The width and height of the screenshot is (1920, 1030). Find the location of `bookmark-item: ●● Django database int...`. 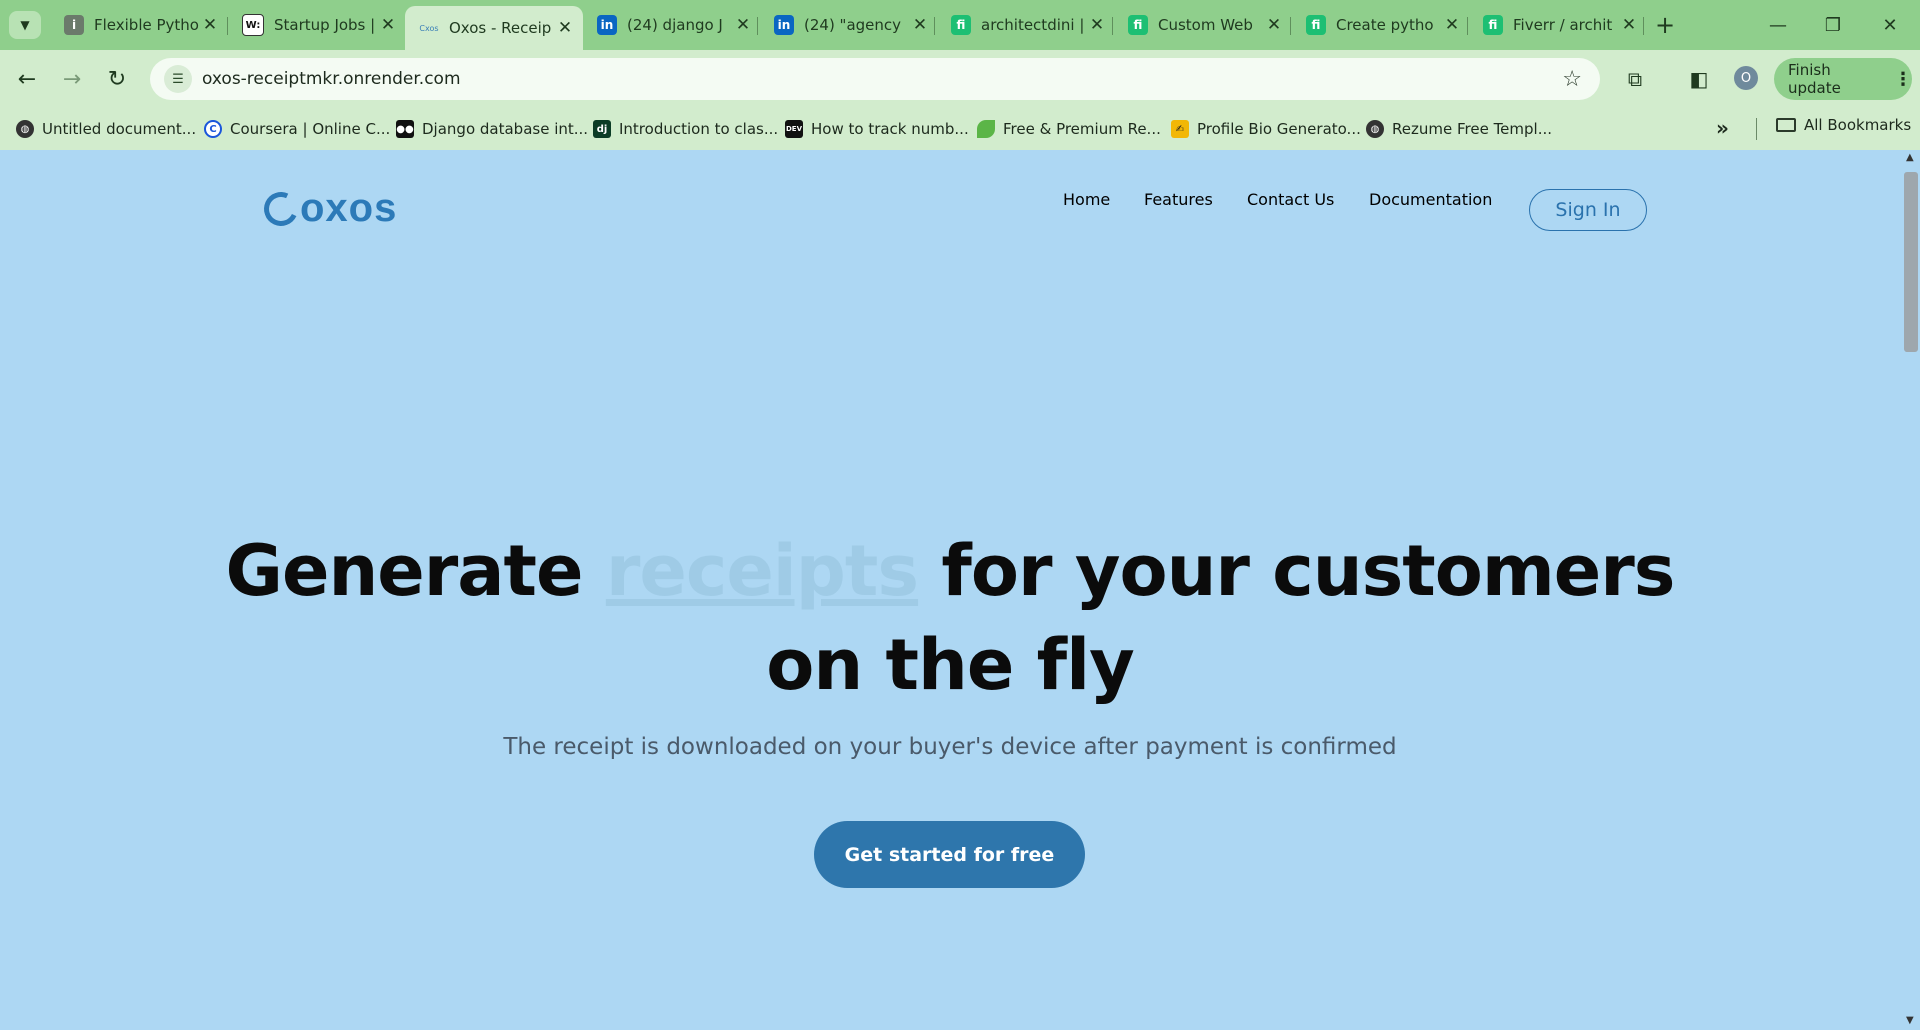

bookmark-item: ●● Django database int... is located at coordinates (492, 129).